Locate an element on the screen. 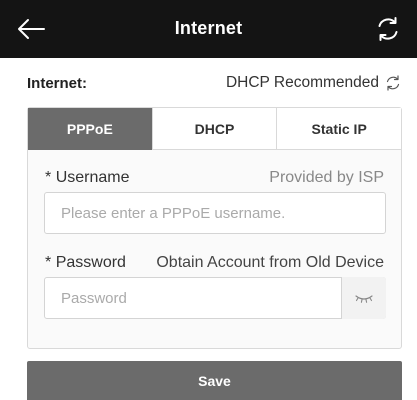  tab-dhcp: DHCP is located at coordinates (214, 129).